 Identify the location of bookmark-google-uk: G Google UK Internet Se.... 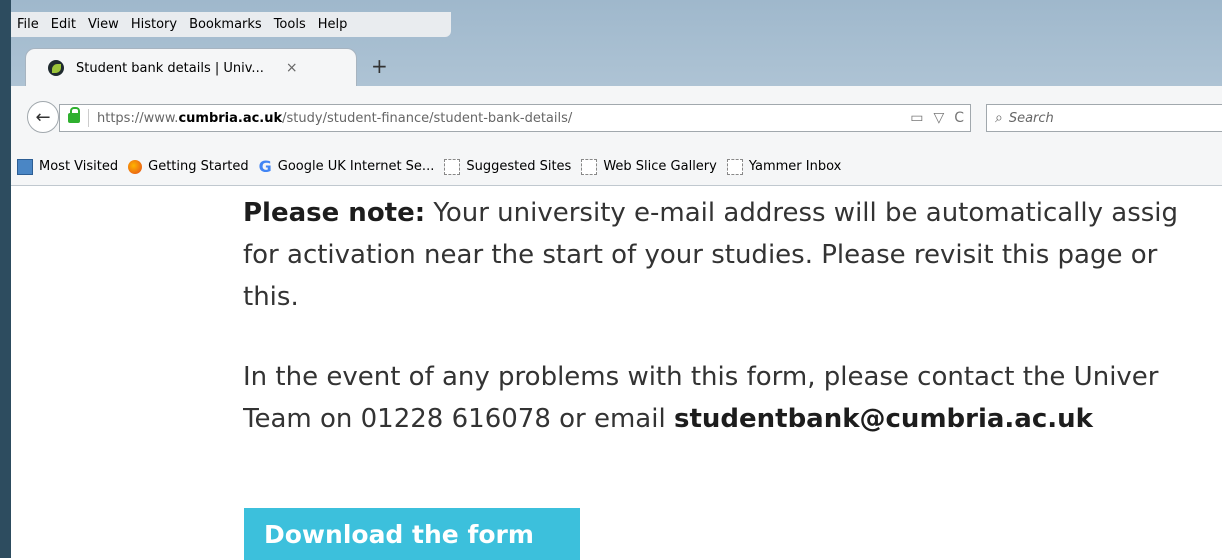
(347, 166).